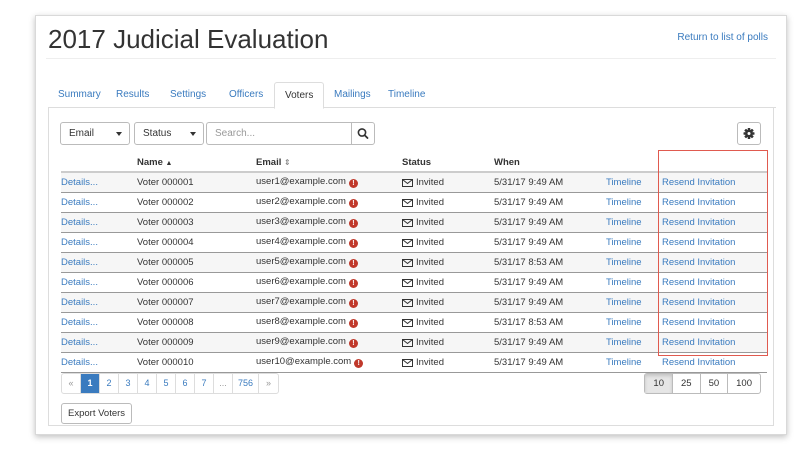  What do you see at coordinates (71, 383) in the screenshot?
I see `pagination-prev: «` at bounding box center [71, 383].